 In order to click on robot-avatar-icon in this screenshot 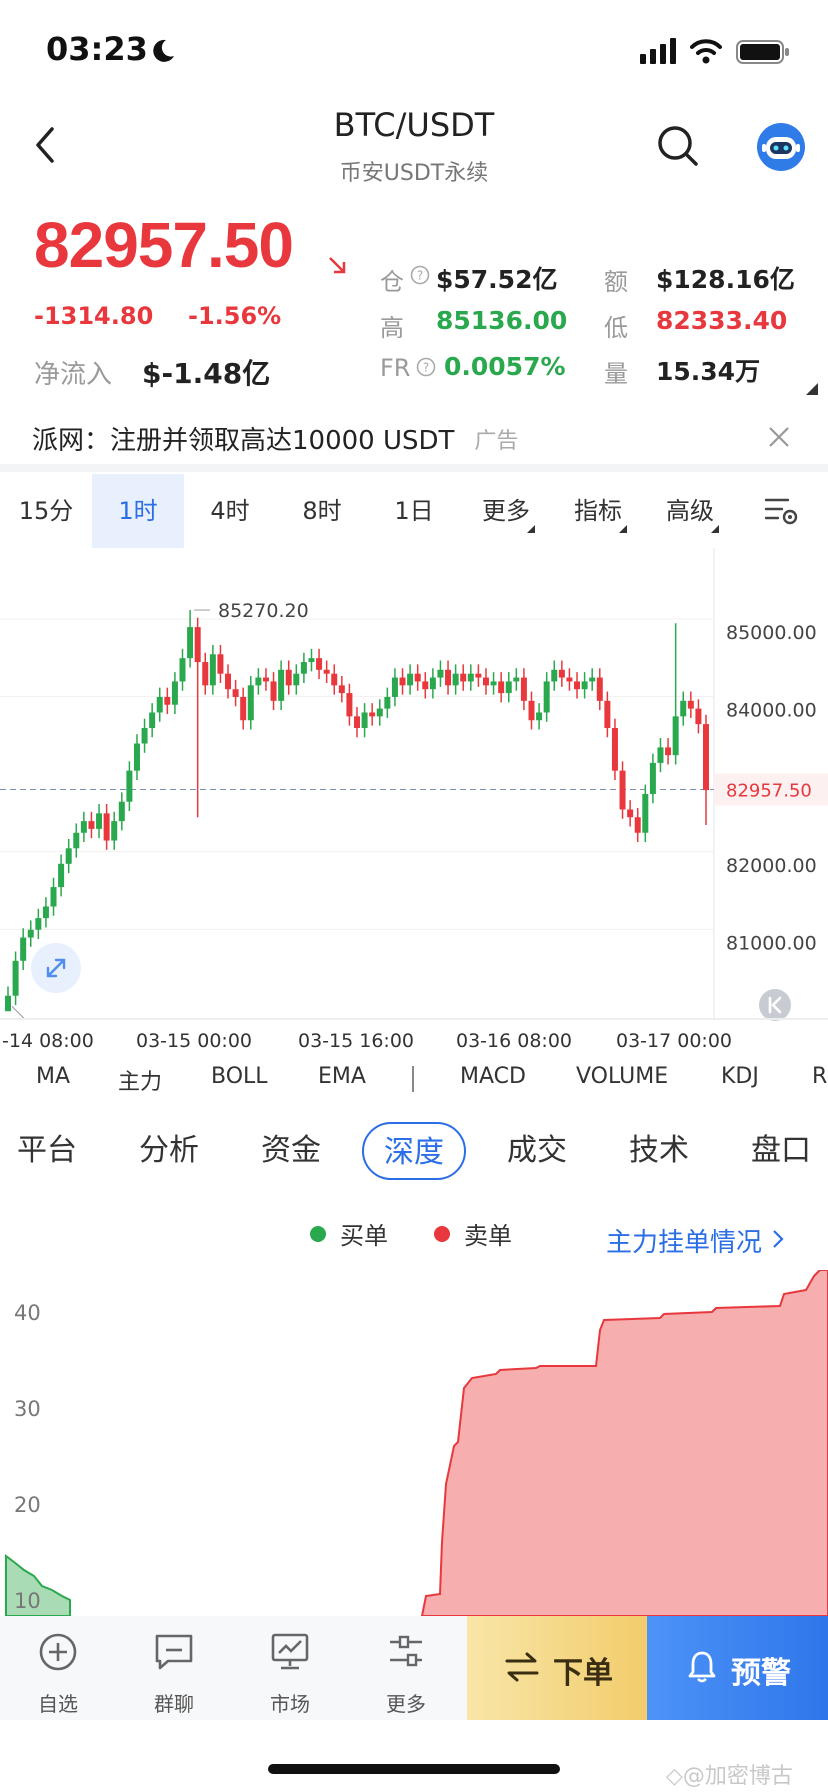, I will do `click(781, 149)`.